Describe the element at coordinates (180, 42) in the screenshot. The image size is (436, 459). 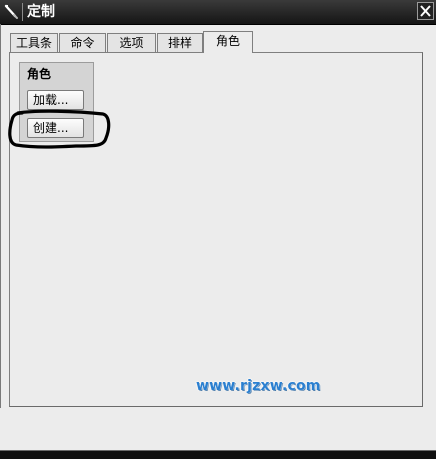
I see `tab-layout: 排样` at that location.